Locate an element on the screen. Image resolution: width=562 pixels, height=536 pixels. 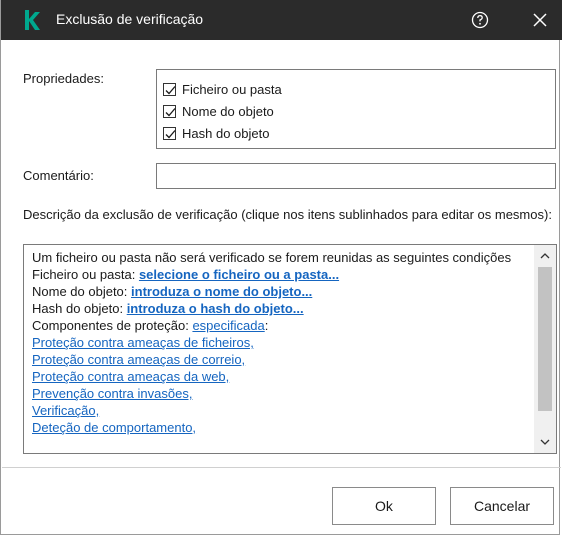
scroll-down-icon is located at coordinates (545, 442).